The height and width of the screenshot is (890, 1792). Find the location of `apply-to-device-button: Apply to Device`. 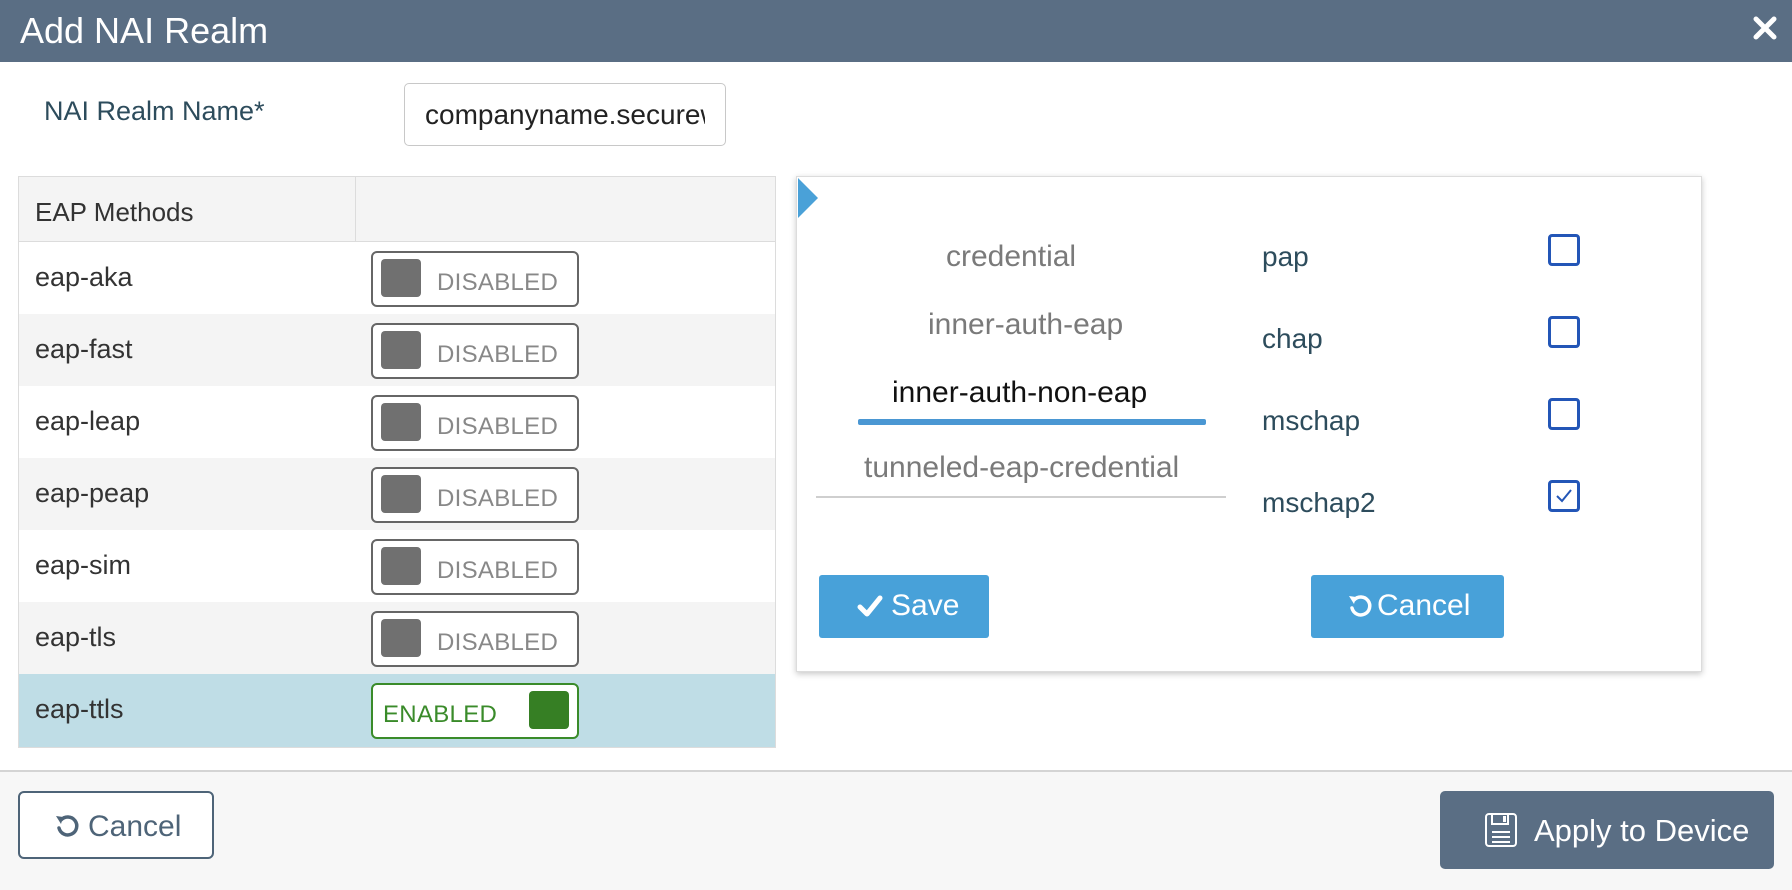

apply-to-device-button: Apply to Device is located at coordinates (1607, 830).